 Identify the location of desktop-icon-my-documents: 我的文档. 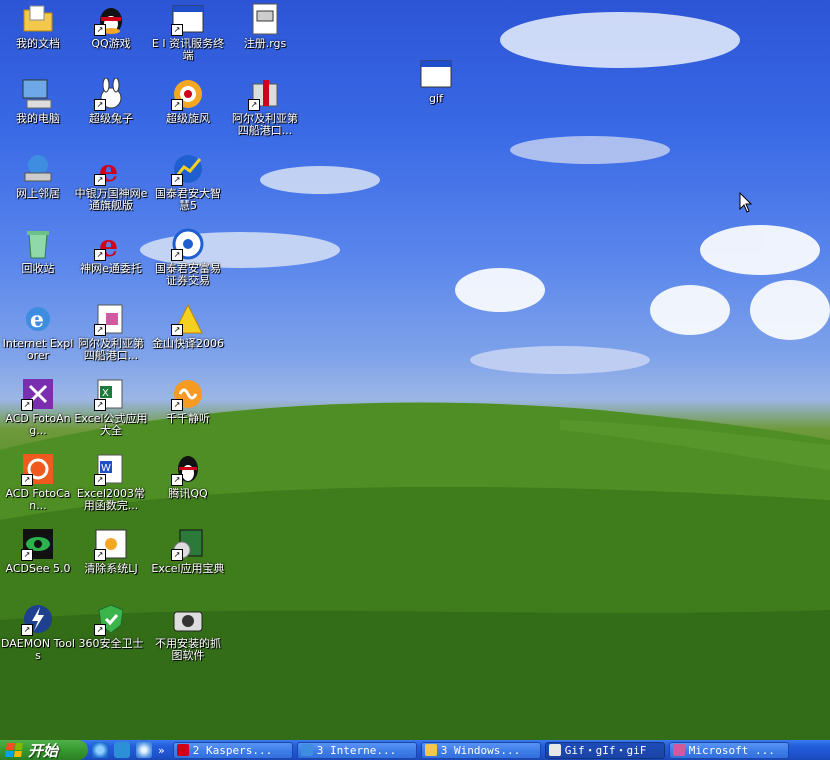
(38, 37).